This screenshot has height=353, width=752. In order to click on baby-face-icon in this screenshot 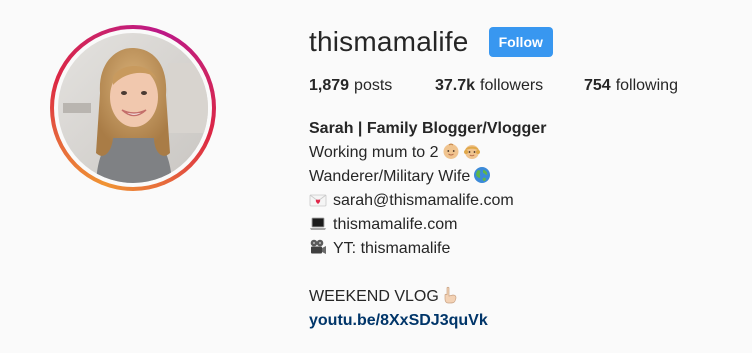, I will do `click(451, 151)`.